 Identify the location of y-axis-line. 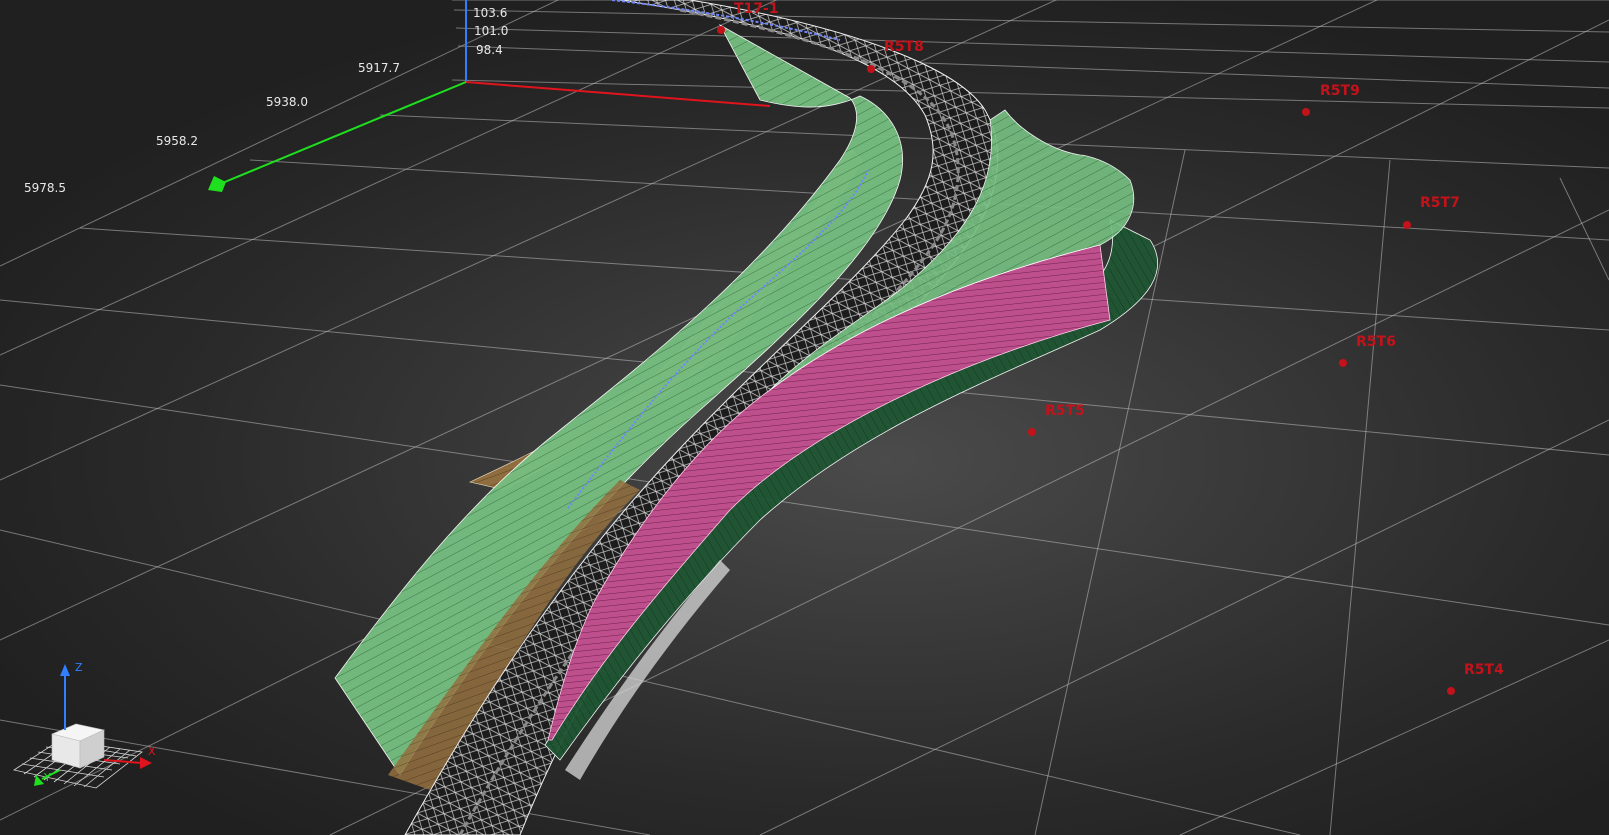
(343, 133).